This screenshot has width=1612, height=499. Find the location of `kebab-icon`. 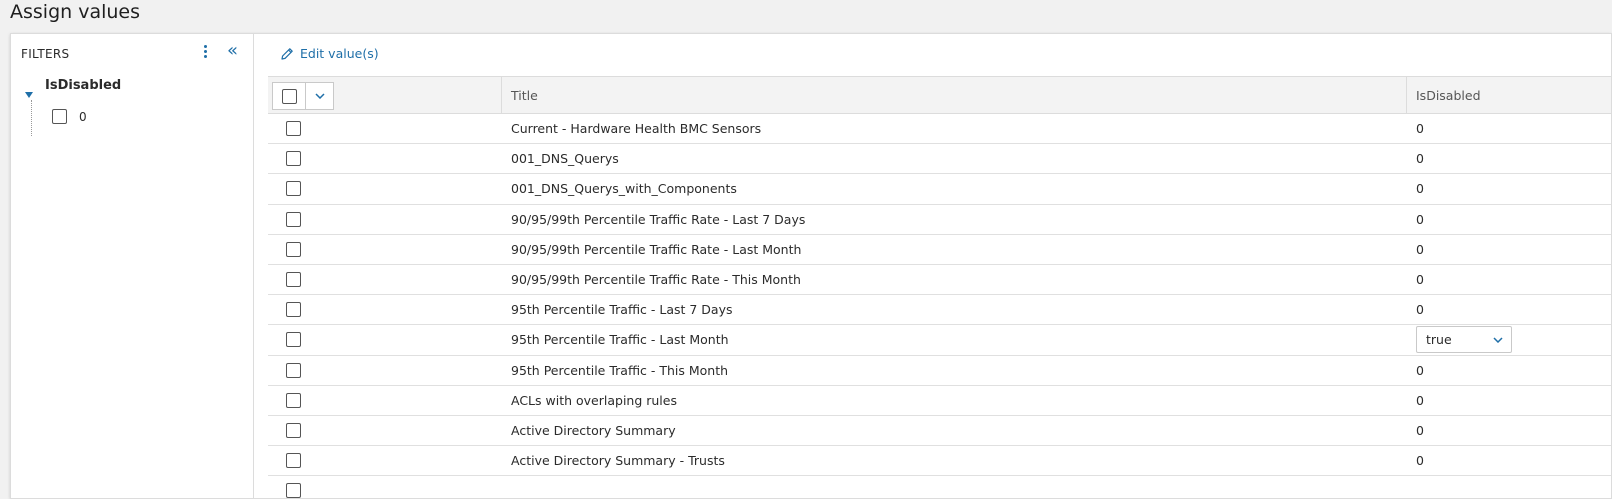

kebab-icon is located at coordinates (205, 53).